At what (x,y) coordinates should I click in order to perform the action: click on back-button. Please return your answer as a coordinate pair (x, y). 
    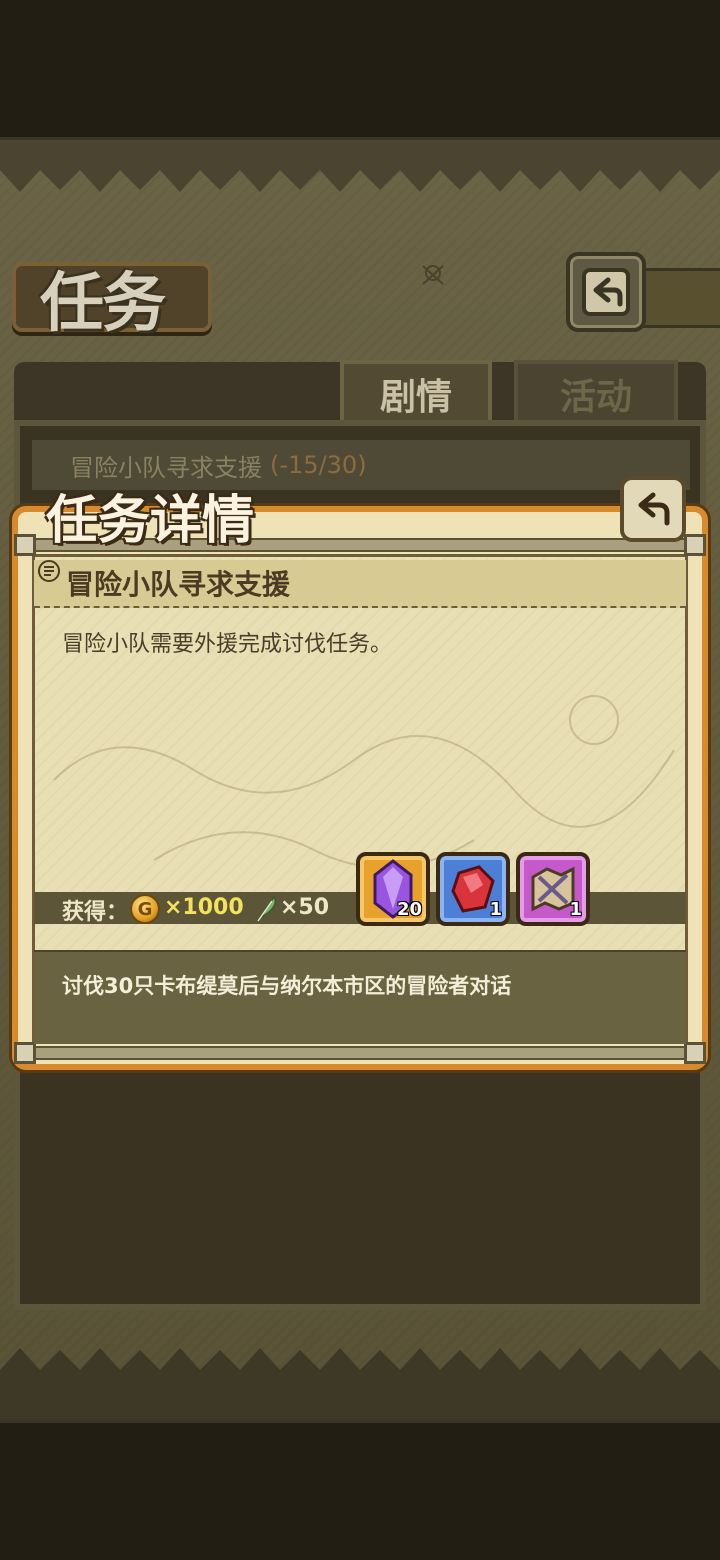
    Looking at the image, I should click on (606, 292).